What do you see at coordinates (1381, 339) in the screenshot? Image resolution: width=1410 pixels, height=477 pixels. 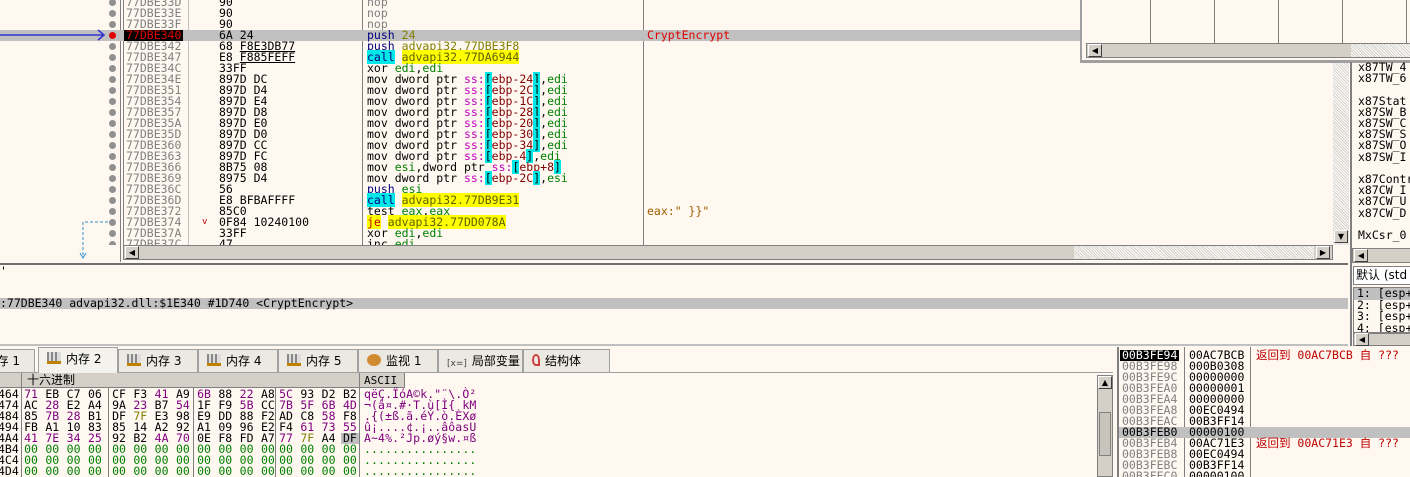 I see `arguments-scrollbar: ◀` at bounding box center [1381, 339].